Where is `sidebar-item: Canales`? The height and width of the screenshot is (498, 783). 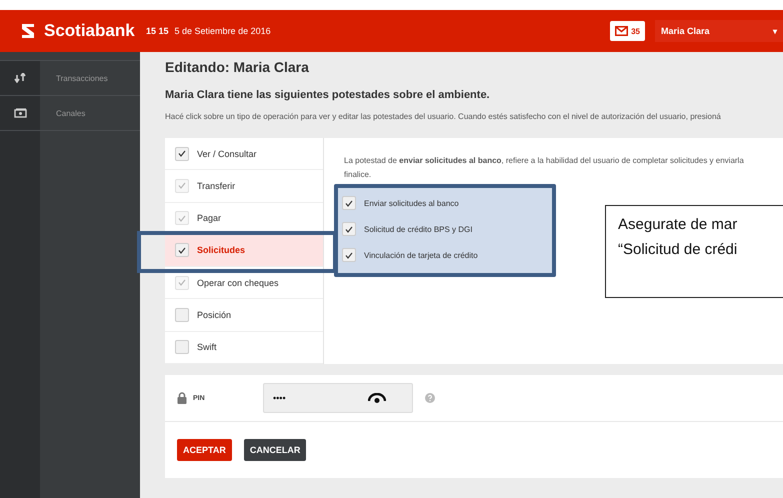
sidebar-item: Canales is located at coordinates (70, 113).